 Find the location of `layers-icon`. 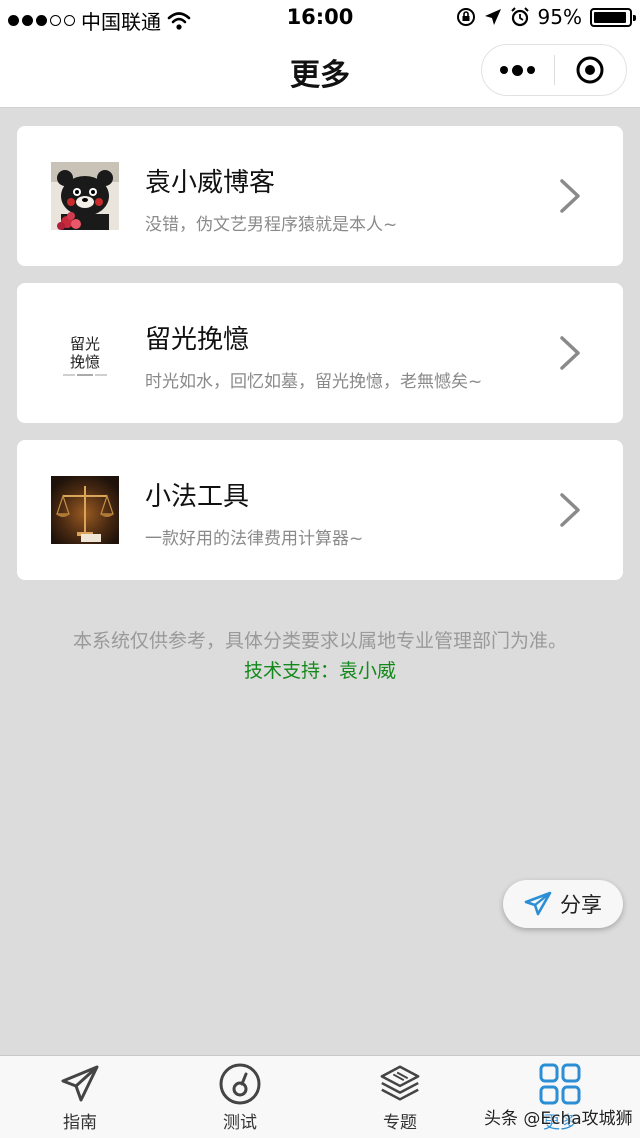

layers-icon is located at coordinates (400, 1084).